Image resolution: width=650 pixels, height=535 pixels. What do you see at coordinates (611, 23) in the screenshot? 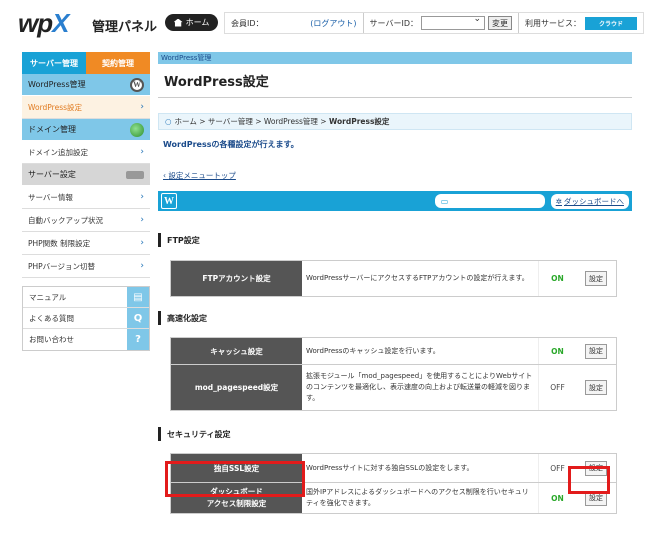
I see `service-badge: クラウド` at bounding box center [611, 23].